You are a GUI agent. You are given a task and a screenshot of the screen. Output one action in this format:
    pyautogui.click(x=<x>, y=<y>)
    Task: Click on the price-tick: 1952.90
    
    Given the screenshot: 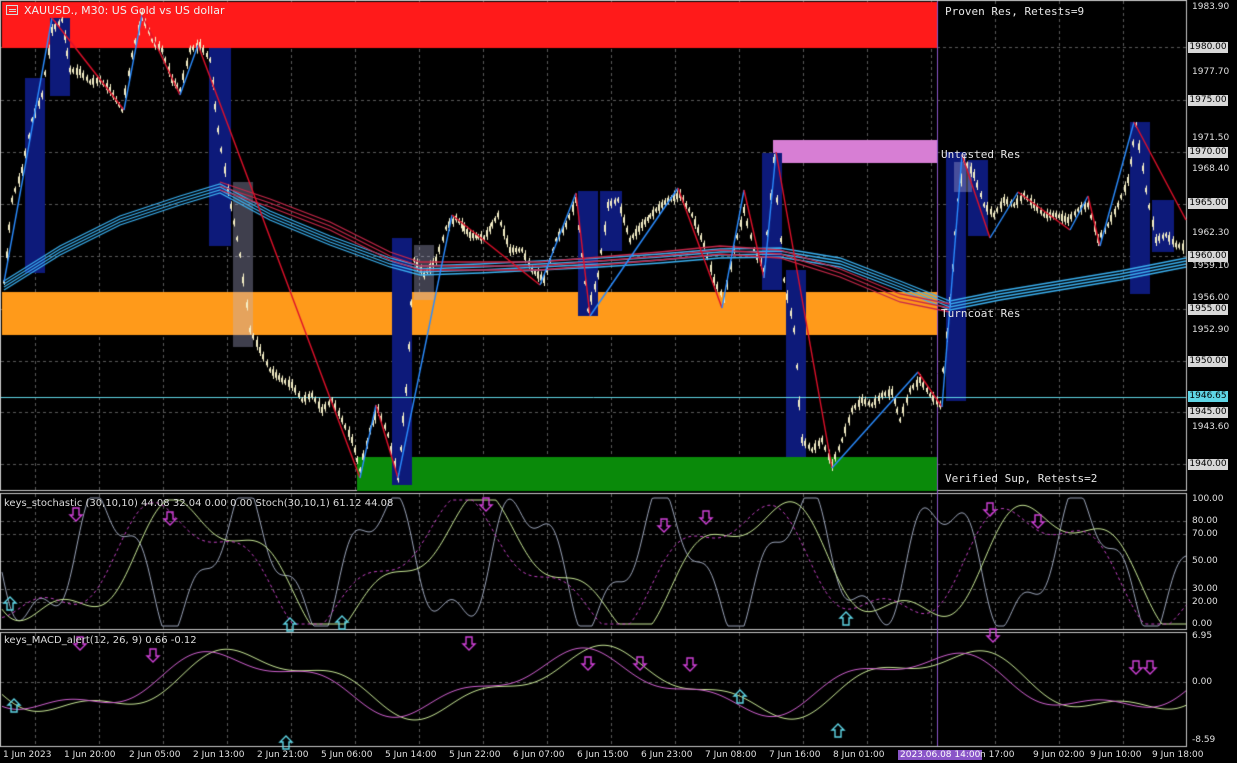 What is the action you would take?
    pyautogui.click(x=1211, y=330)
    